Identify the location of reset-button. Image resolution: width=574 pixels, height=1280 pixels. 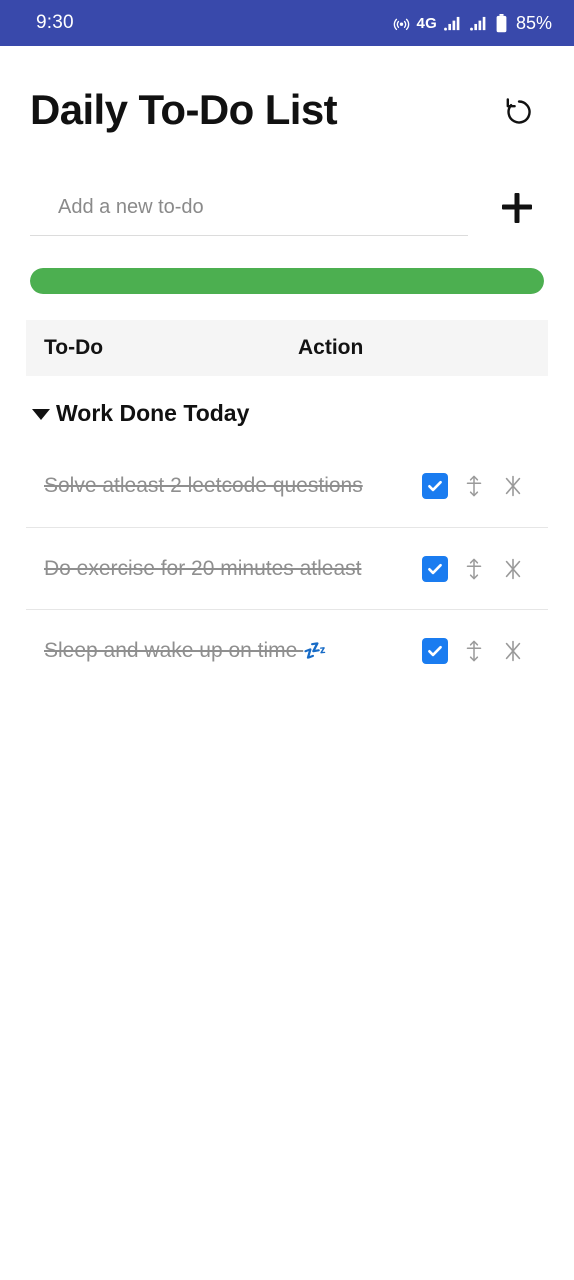
(519, 113).